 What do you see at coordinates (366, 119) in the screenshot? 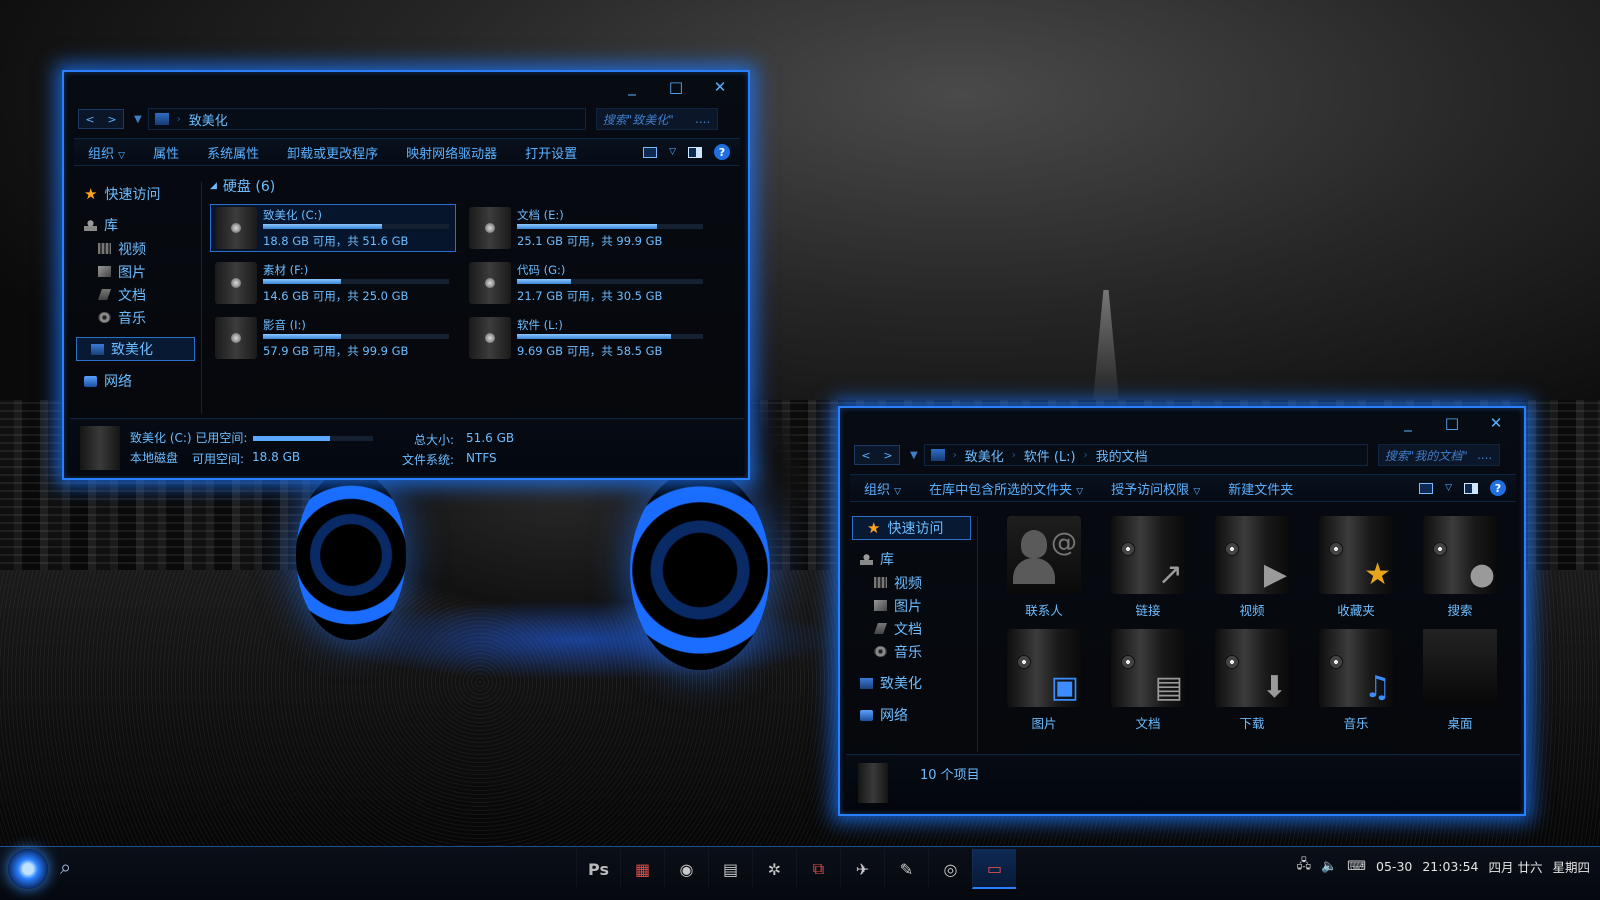
I see `address-bar: › 致美化` at bounding box center [366, 119].